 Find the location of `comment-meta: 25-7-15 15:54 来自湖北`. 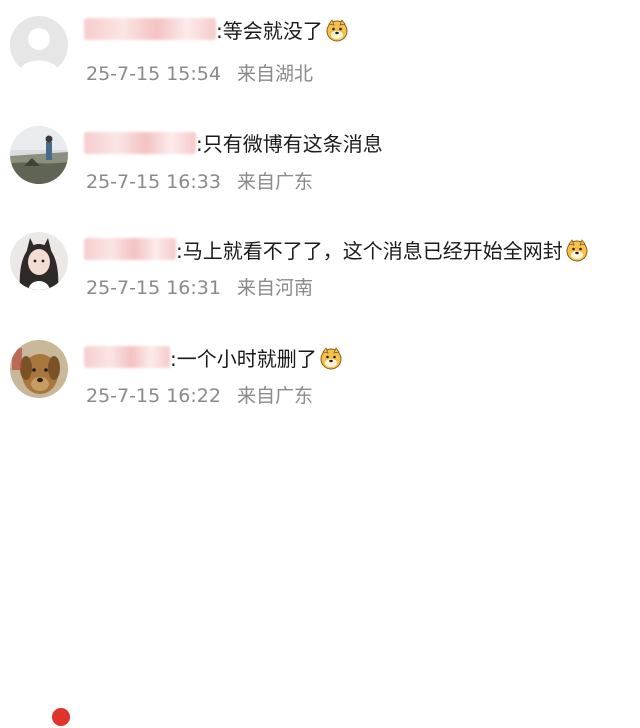

comment-meta: 25-7-15 15:54 来自湖北 is located at coordinates (199, 74).